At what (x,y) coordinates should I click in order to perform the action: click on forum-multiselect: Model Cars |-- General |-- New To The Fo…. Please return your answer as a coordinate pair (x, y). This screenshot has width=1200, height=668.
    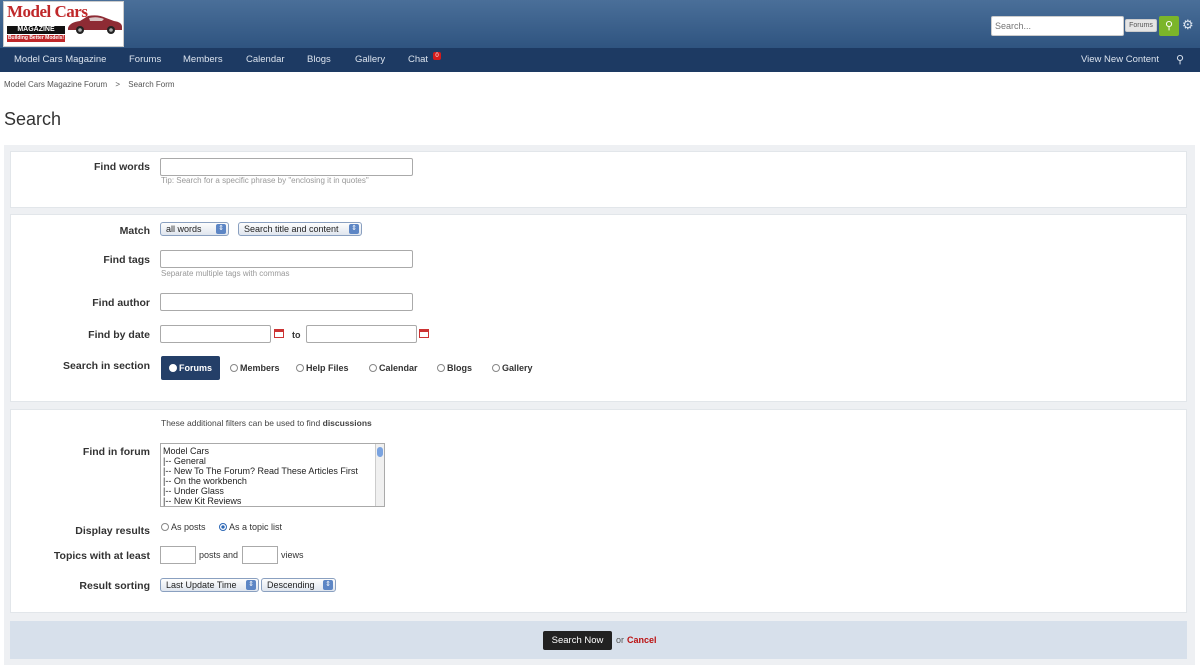
    Looking at the image, I should click on (272, 475).